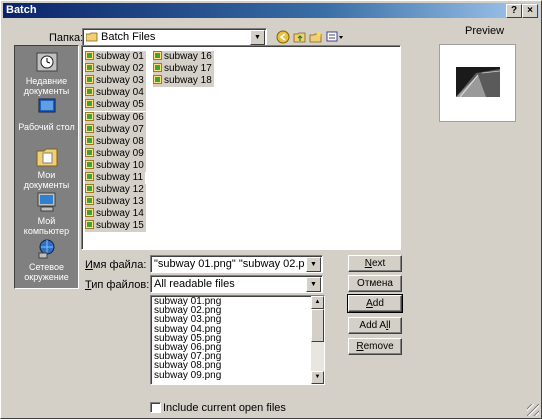  I want to click on file-item: subway 01, so click(115, 57).